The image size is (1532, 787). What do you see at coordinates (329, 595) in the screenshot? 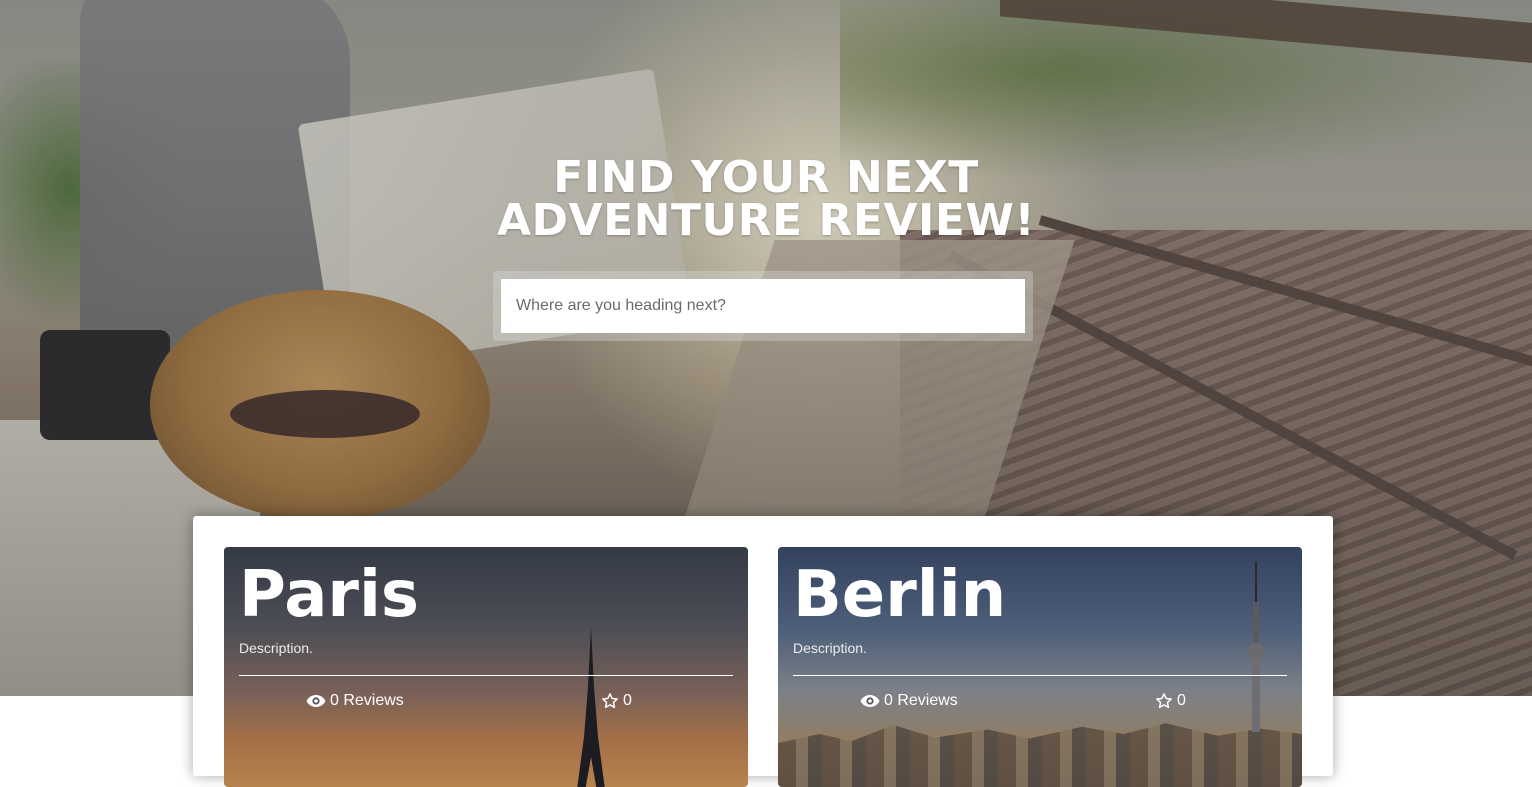
I see `destination-name: Paris` at bounding box center [329, 595].